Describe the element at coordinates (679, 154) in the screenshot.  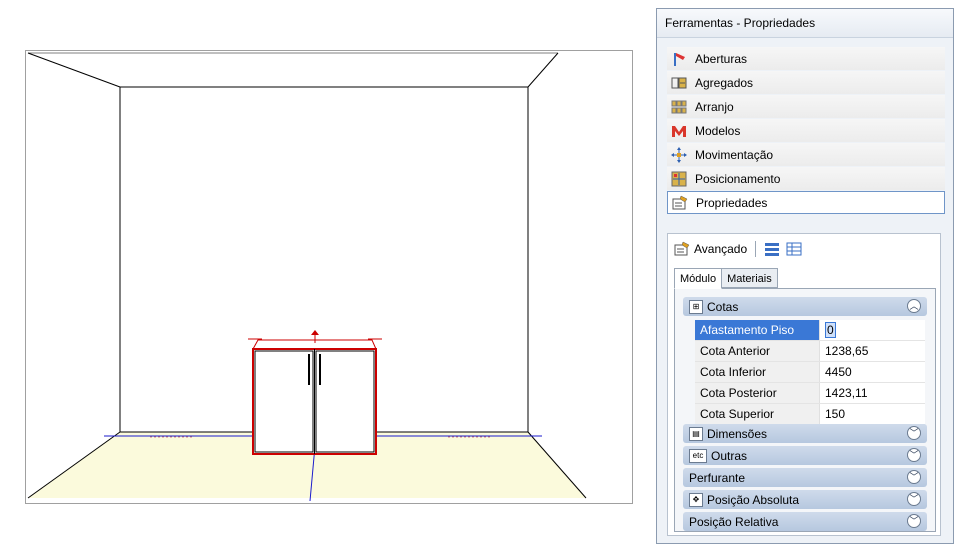
I see `move-icon` at that location.